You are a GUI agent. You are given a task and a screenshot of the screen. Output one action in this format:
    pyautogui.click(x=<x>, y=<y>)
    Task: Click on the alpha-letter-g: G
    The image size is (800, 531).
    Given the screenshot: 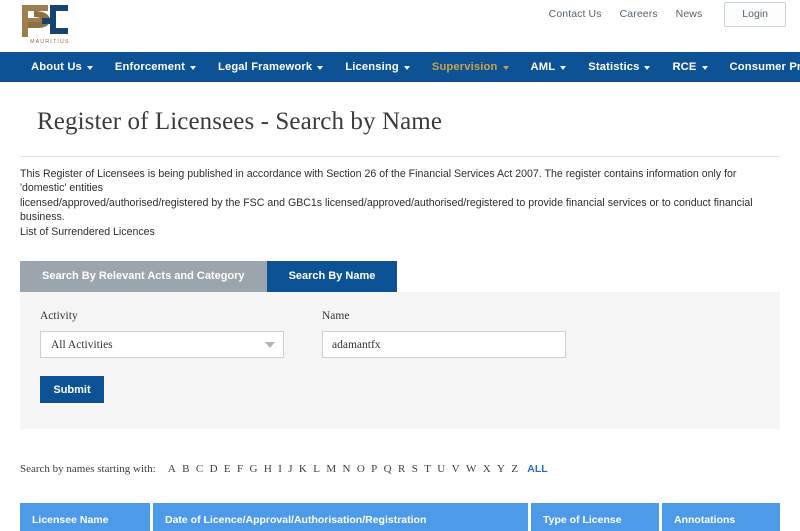 What is the action you would take?
    pyautogui.click(x=253, y=469)
    